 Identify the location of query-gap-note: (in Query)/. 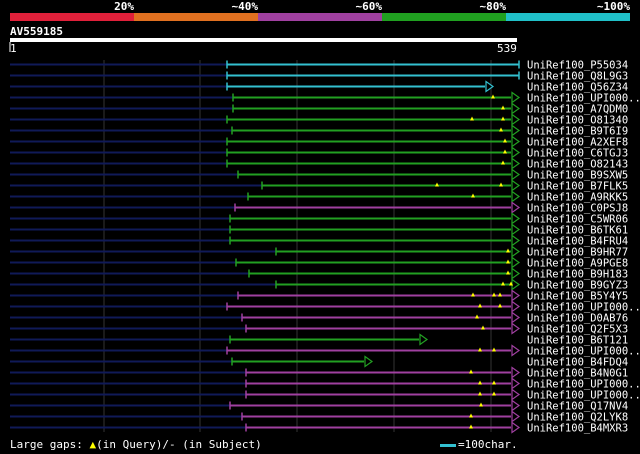
(132, 444).